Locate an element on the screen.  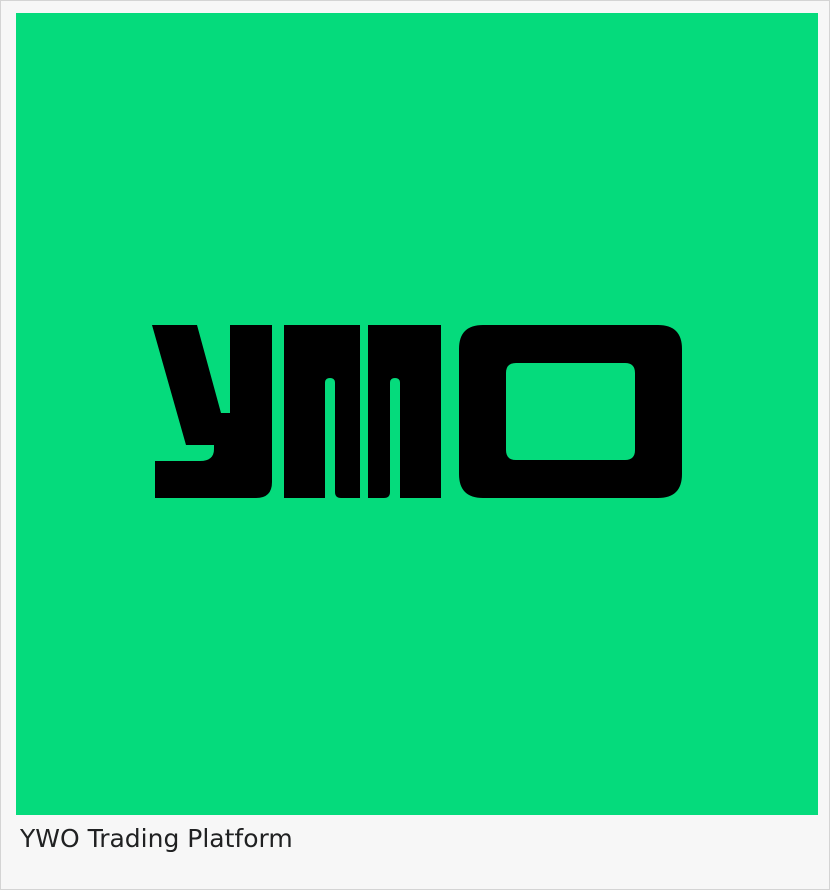
figure-caption: YWO Trading Platform is located at coordinates (156, 838).